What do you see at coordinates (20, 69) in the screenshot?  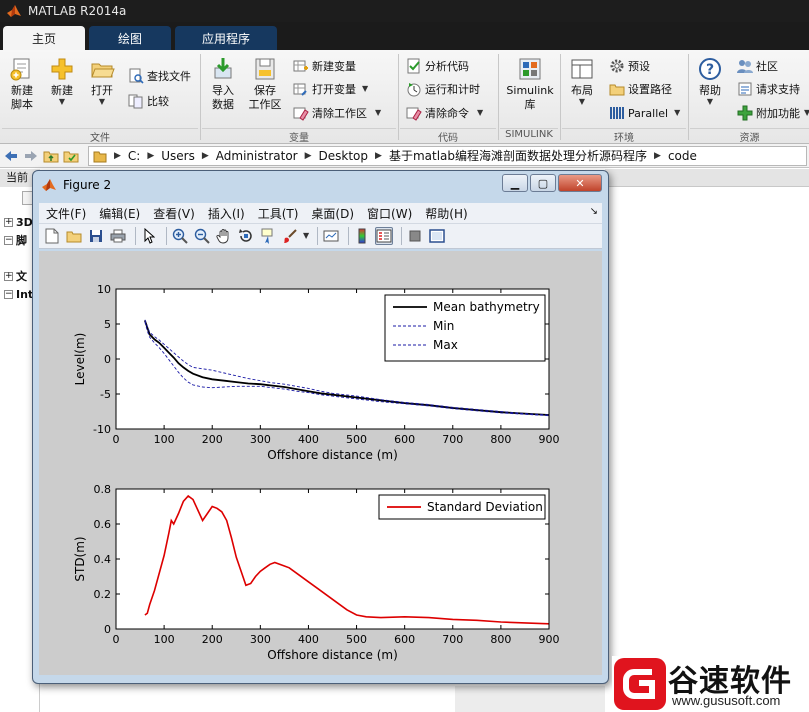 I see `new-script-icon` at bounding box center [20, 69].